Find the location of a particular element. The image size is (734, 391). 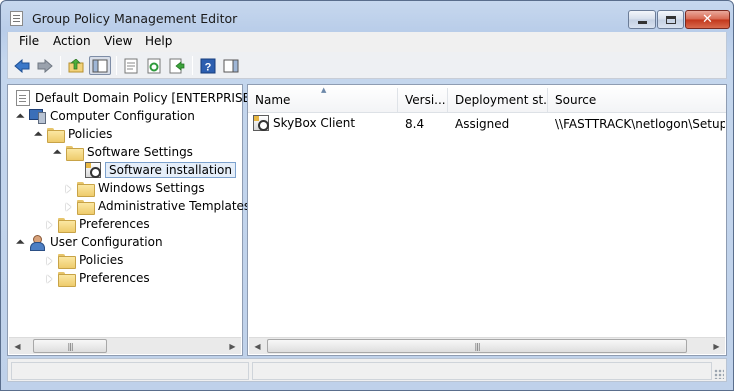

maximize-button is located at coordinates (670, 19).